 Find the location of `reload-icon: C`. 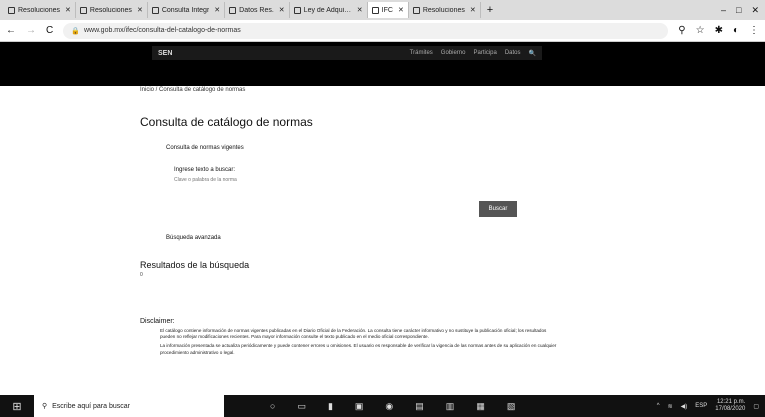

reload-icon: C is located at coordinates (49, 30).